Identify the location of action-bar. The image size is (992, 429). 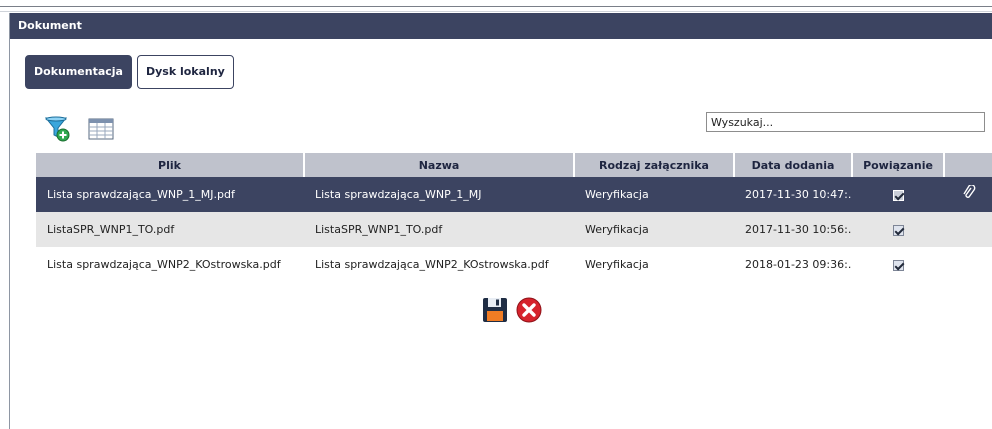
(512, 310).